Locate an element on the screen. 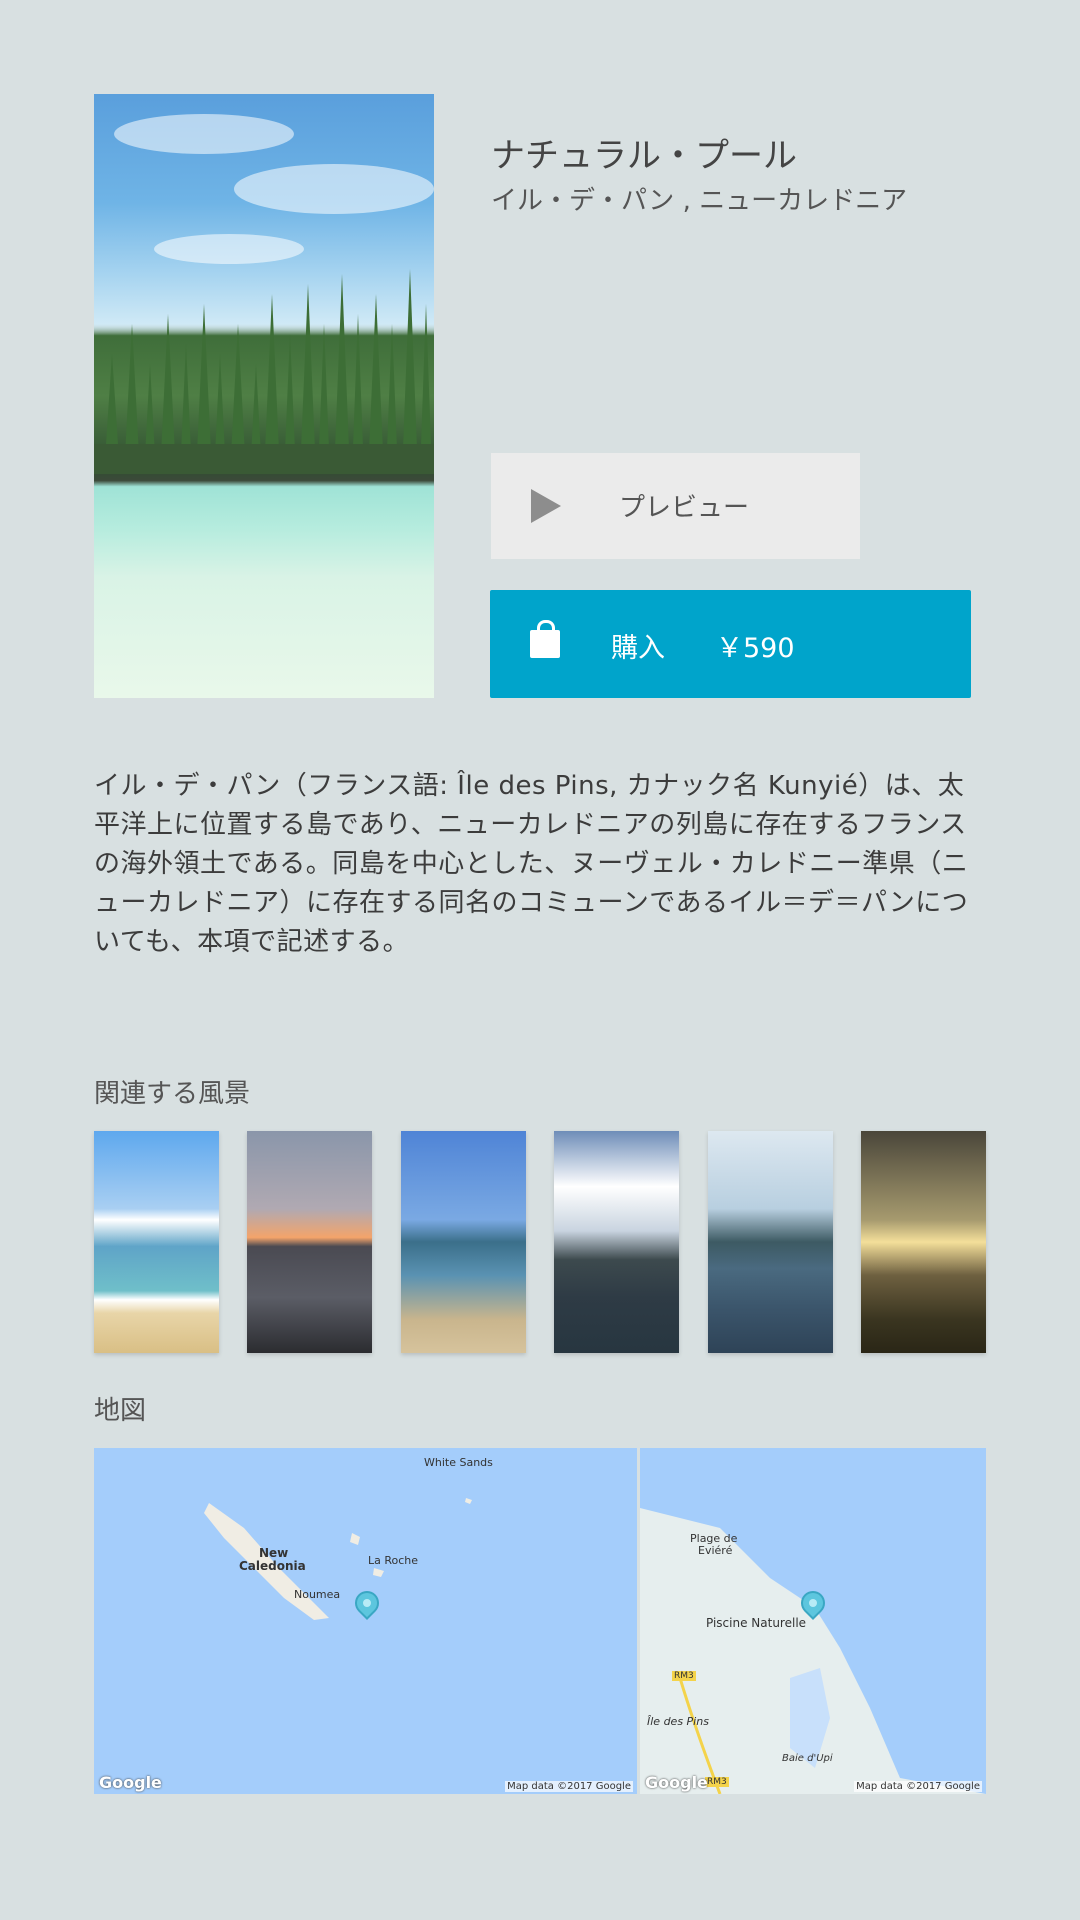  preview-button-label: プレビュー is located at coordinates (684, 507).